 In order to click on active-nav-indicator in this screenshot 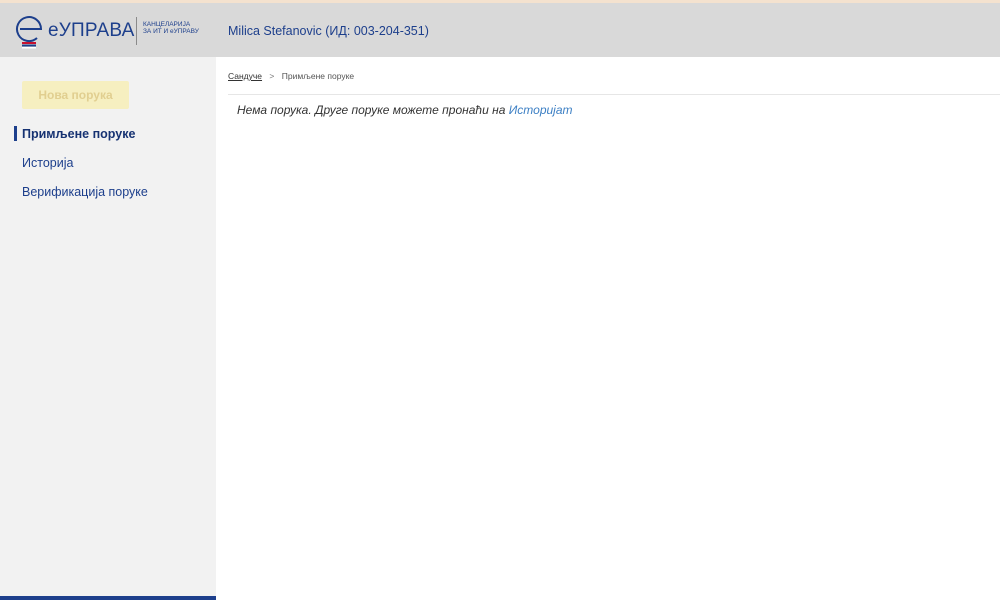, I will do `click(15, 133)`.